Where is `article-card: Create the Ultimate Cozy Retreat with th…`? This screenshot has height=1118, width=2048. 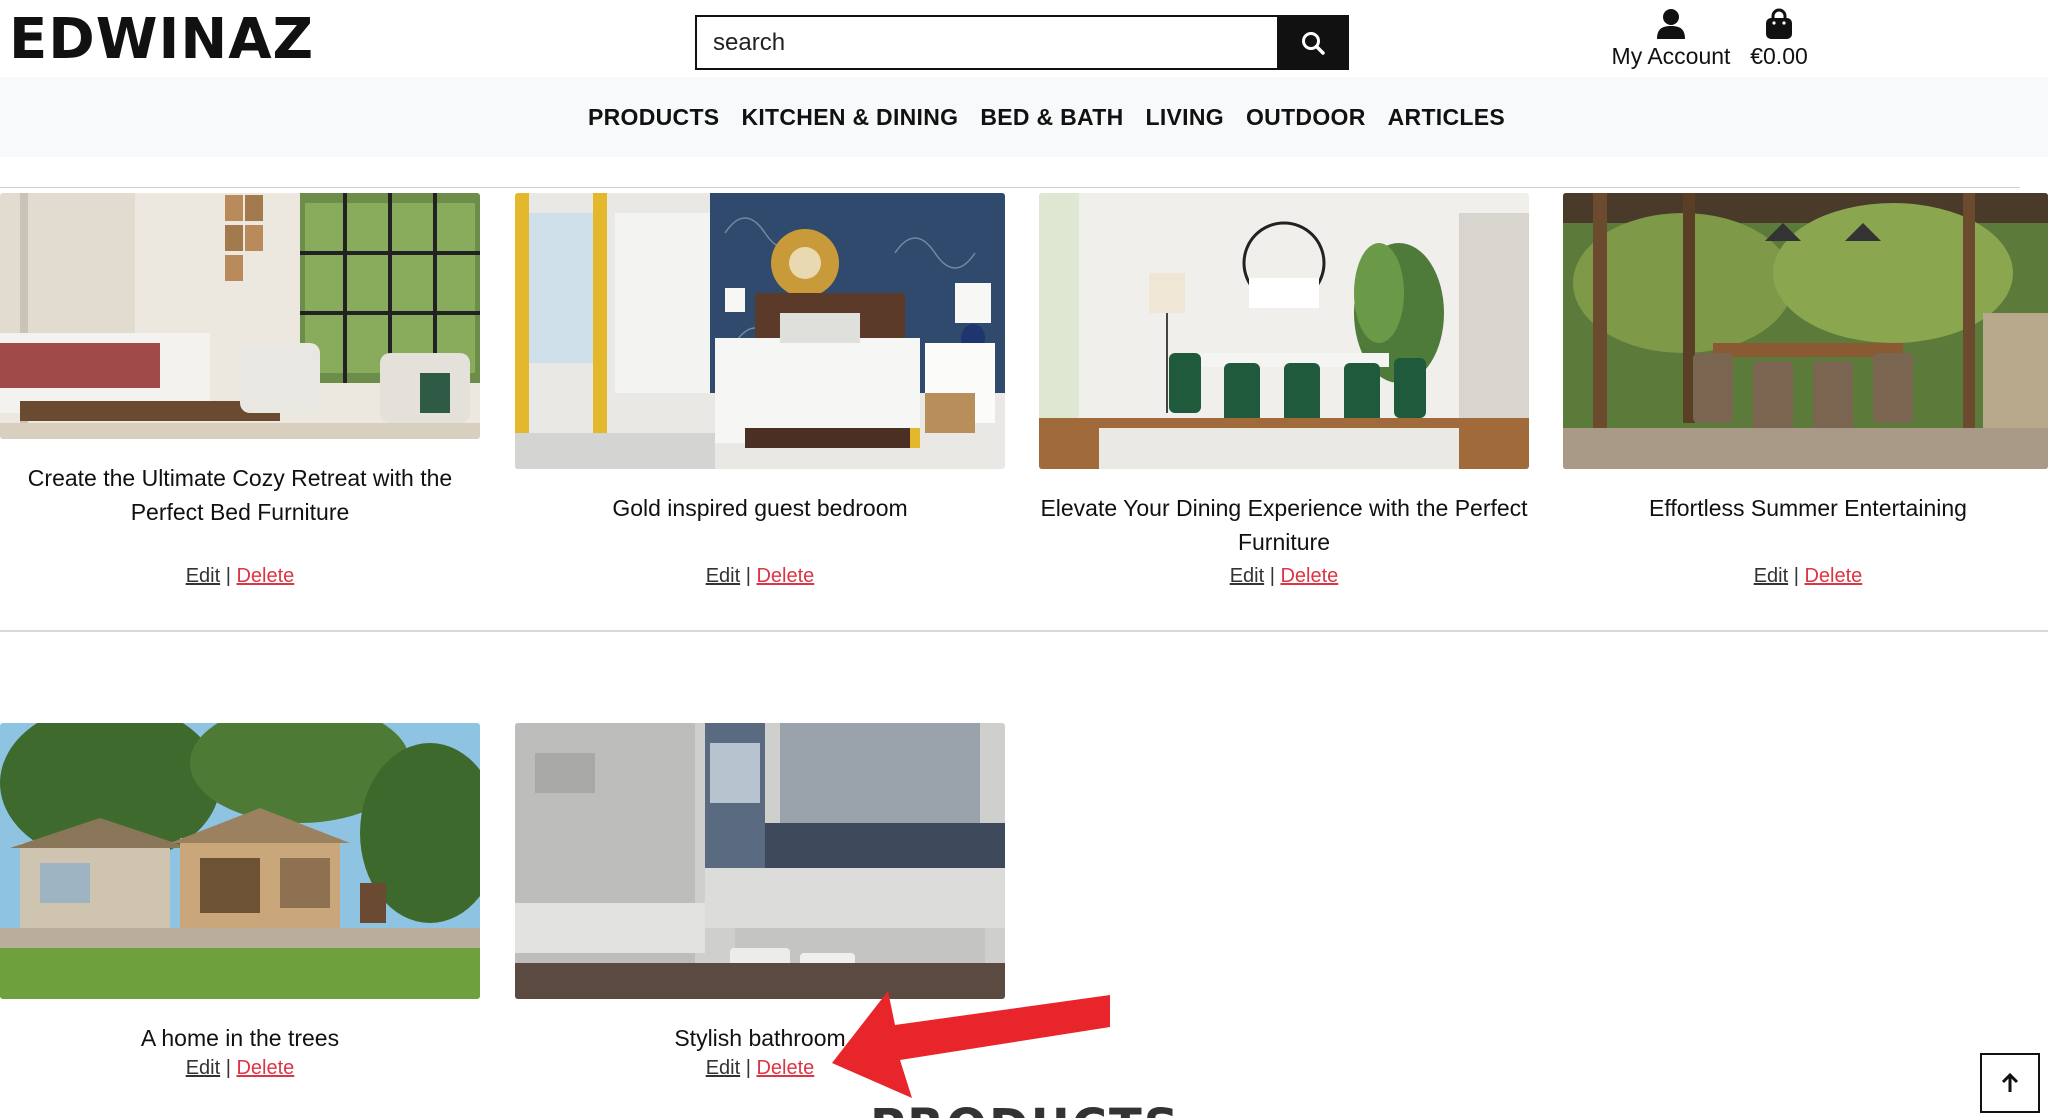 article-card: Create the Ultimate Cozy Retreat with th… is located at coordinates (240, 393).